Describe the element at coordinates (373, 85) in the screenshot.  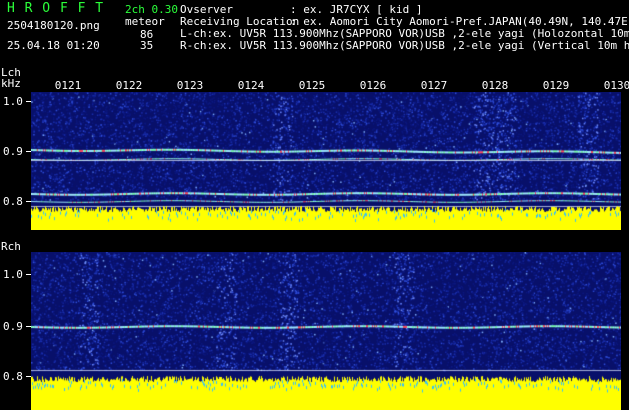
I see `time-label: 0126` at that location.